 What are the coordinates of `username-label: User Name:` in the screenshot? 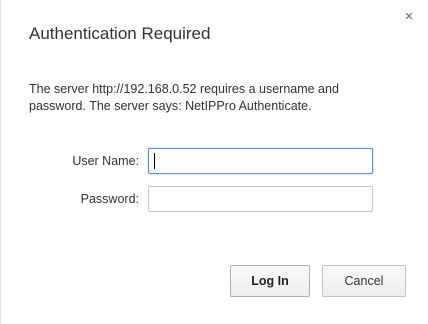 It's located at (105, 161).